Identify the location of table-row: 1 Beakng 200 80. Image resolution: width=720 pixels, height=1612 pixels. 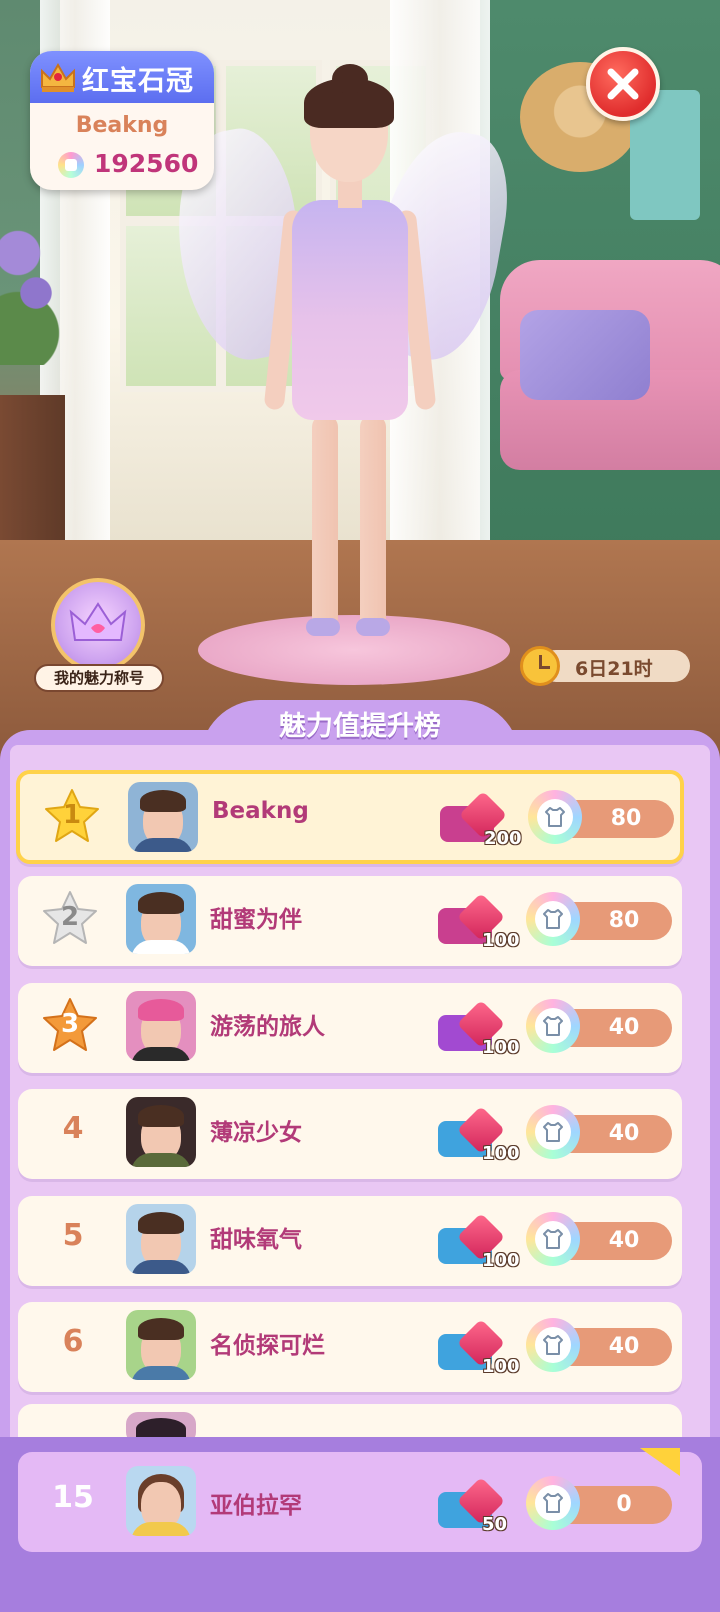
(350, 817).